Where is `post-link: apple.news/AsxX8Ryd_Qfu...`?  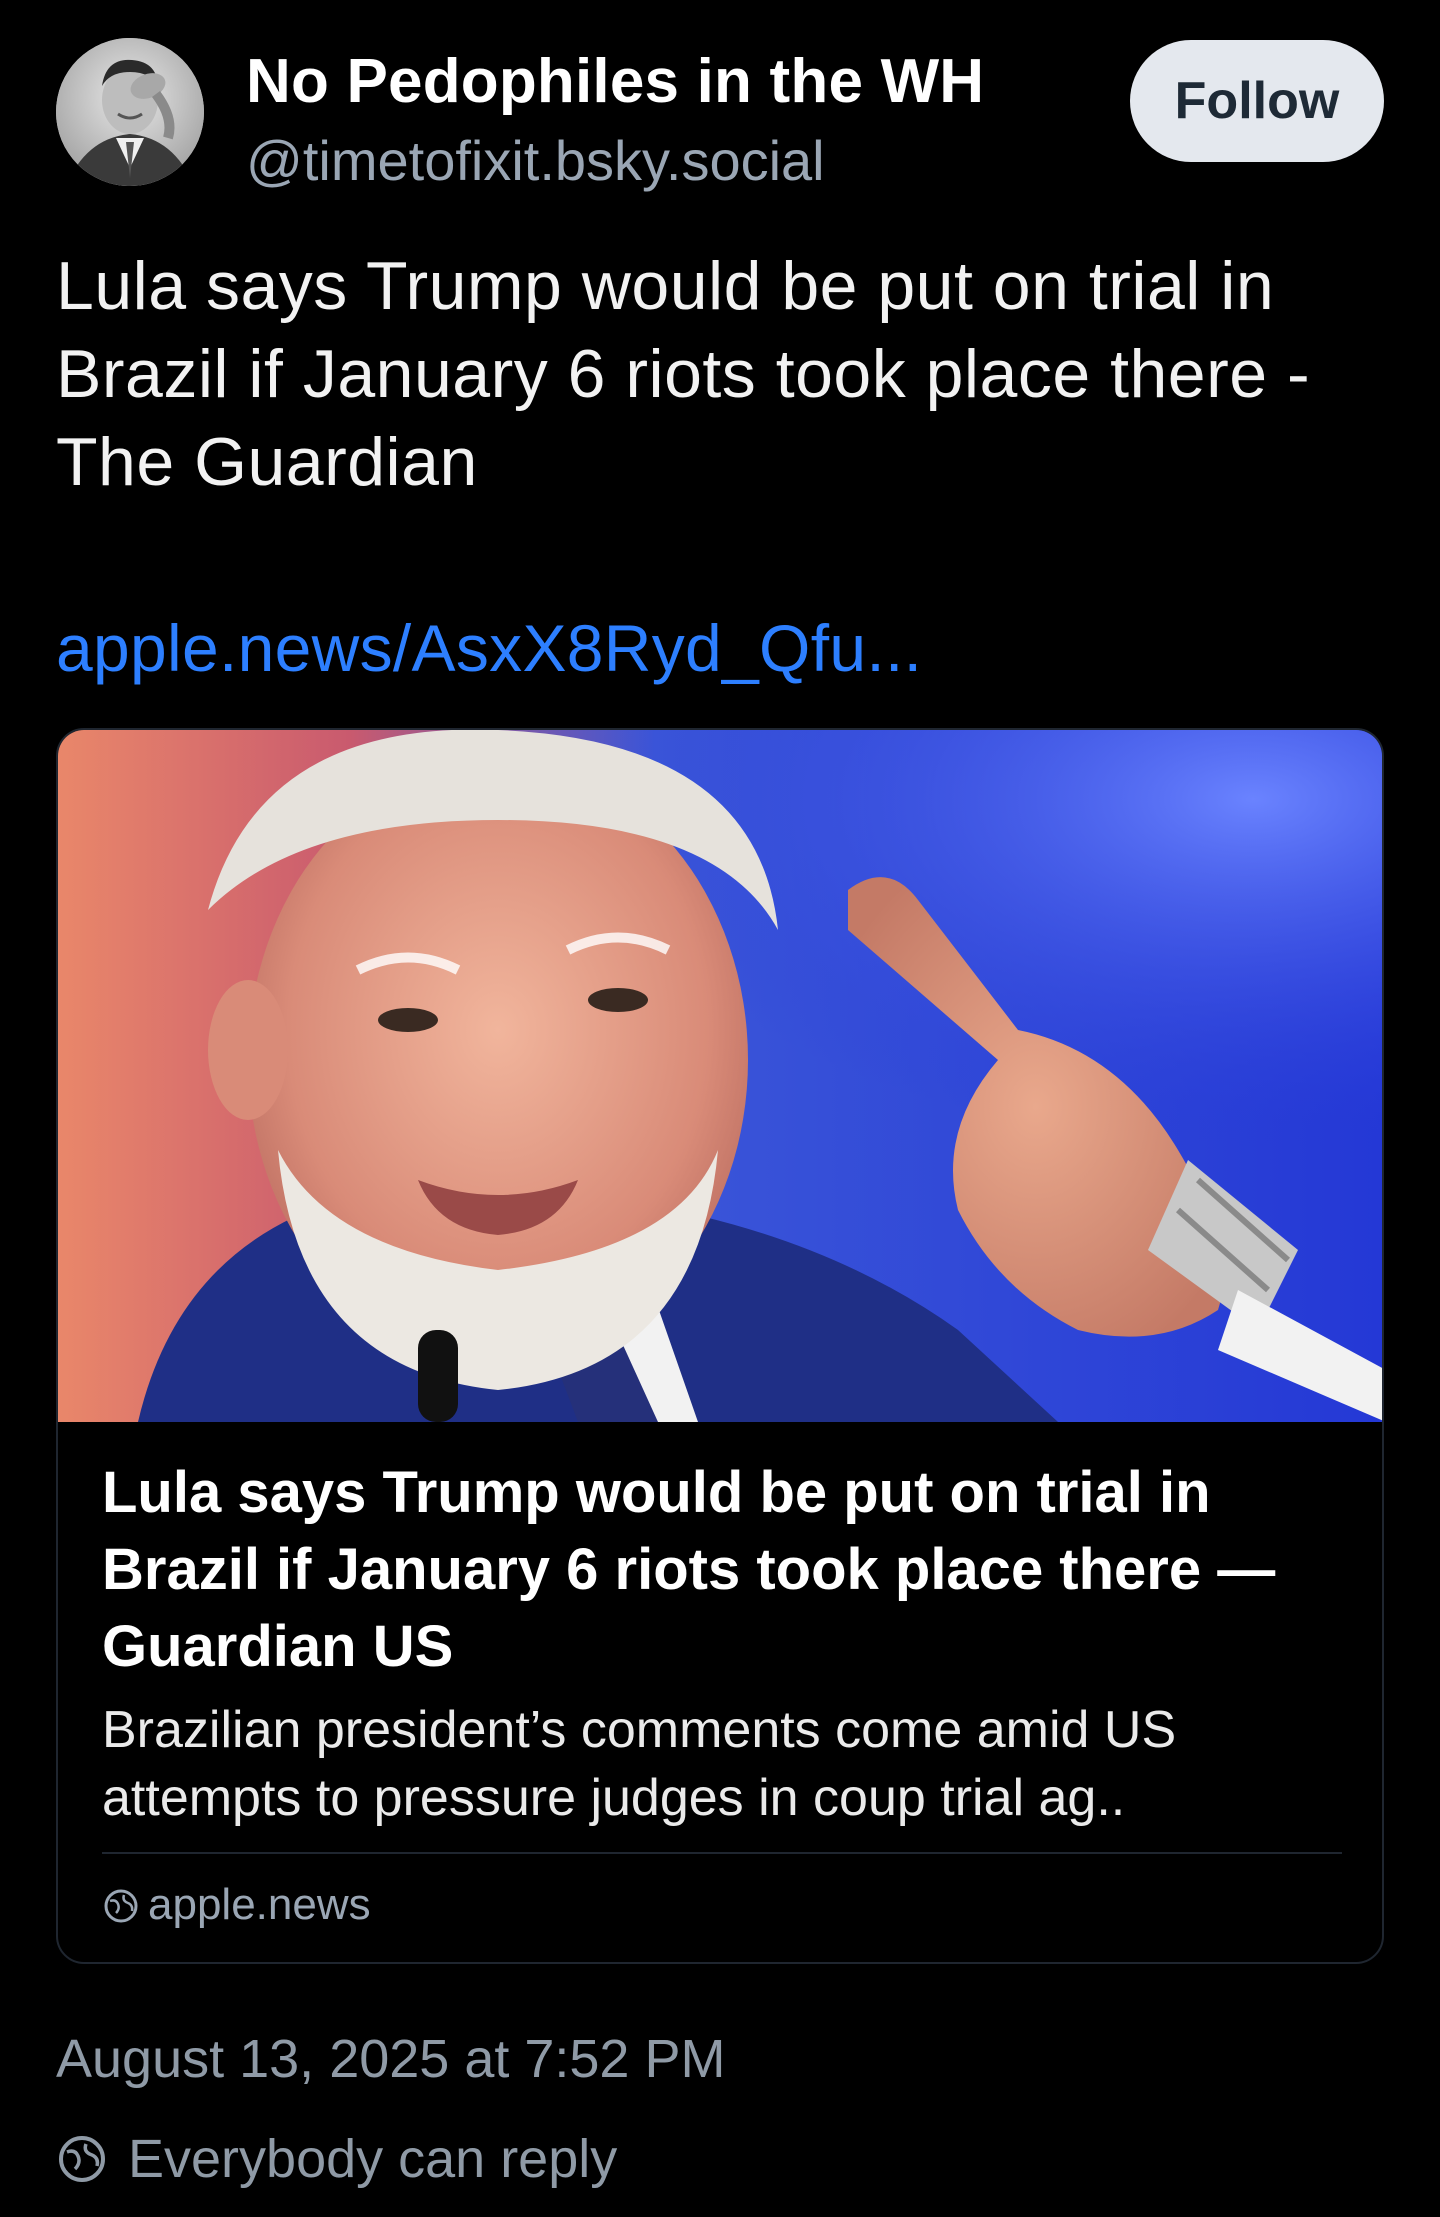 post-link: apple.news/AsxX8Ryd_Qfu... is located at coordinates (489, 648).